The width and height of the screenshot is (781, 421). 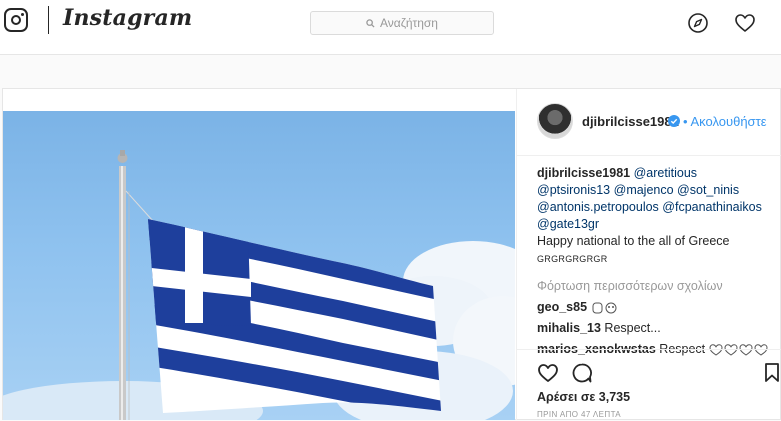 I want to click on verified-badge-icon, so click(x=674, y=121).